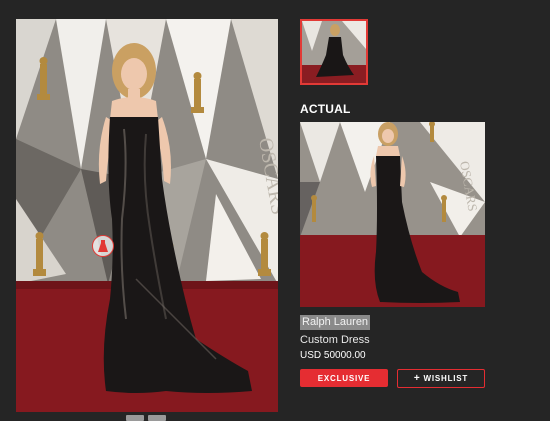 The height and width of the screenshot is (421, 550). What do you see at coordinates (334, 52) in the screenshot?
I see `thumbnail-image` at bounding box center [334, 52].